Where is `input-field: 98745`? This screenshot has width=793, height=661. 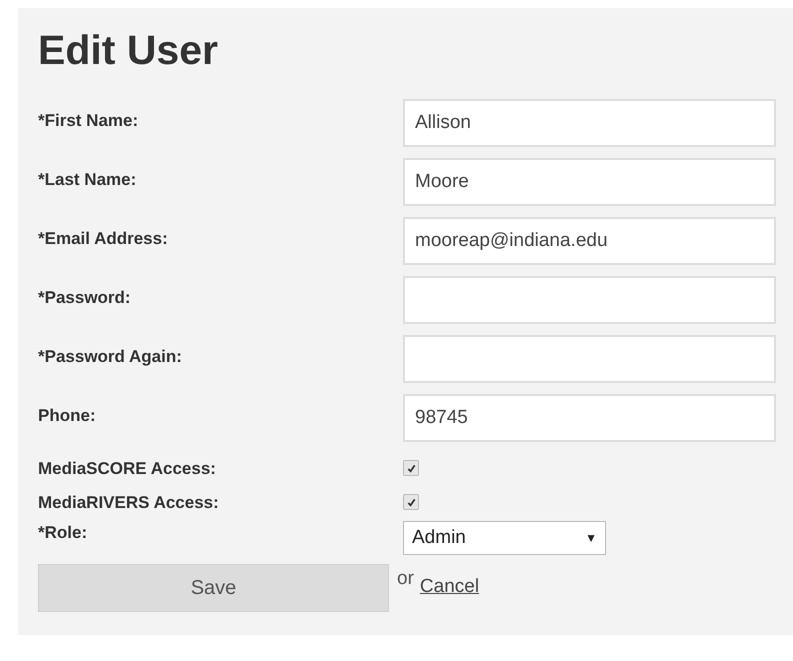
input-field: 98745 is located at coordinates (589, 418).